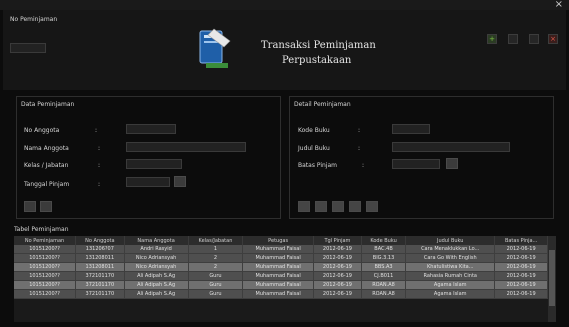 This screenshot has width=569, height=327. Describe the element at coordinates (559, 5) in the screenshot. I see `window-close-button: ×` at that location.